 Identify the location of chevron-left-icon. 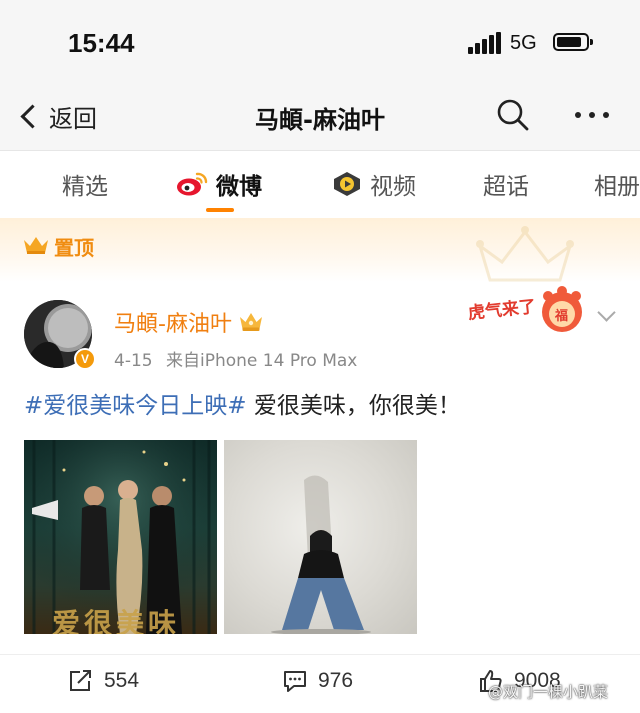
(32, 116).